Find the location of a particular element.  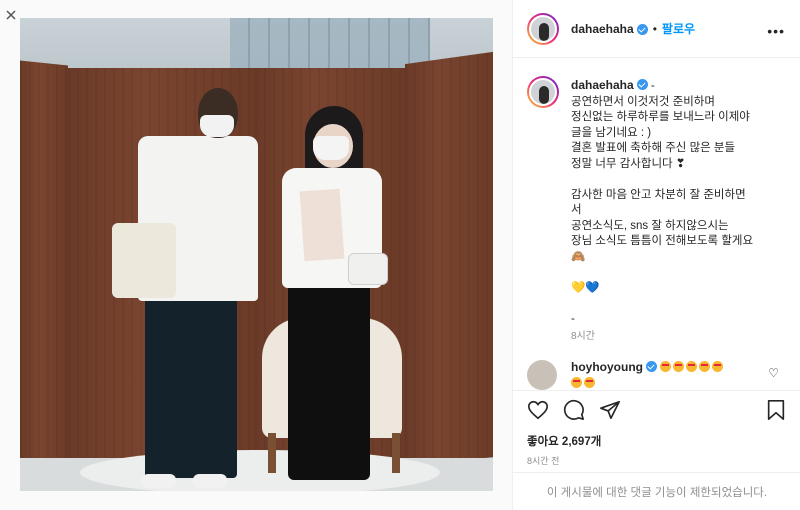

comment-like-icon: ♡ is located at coordinates (773, 373).